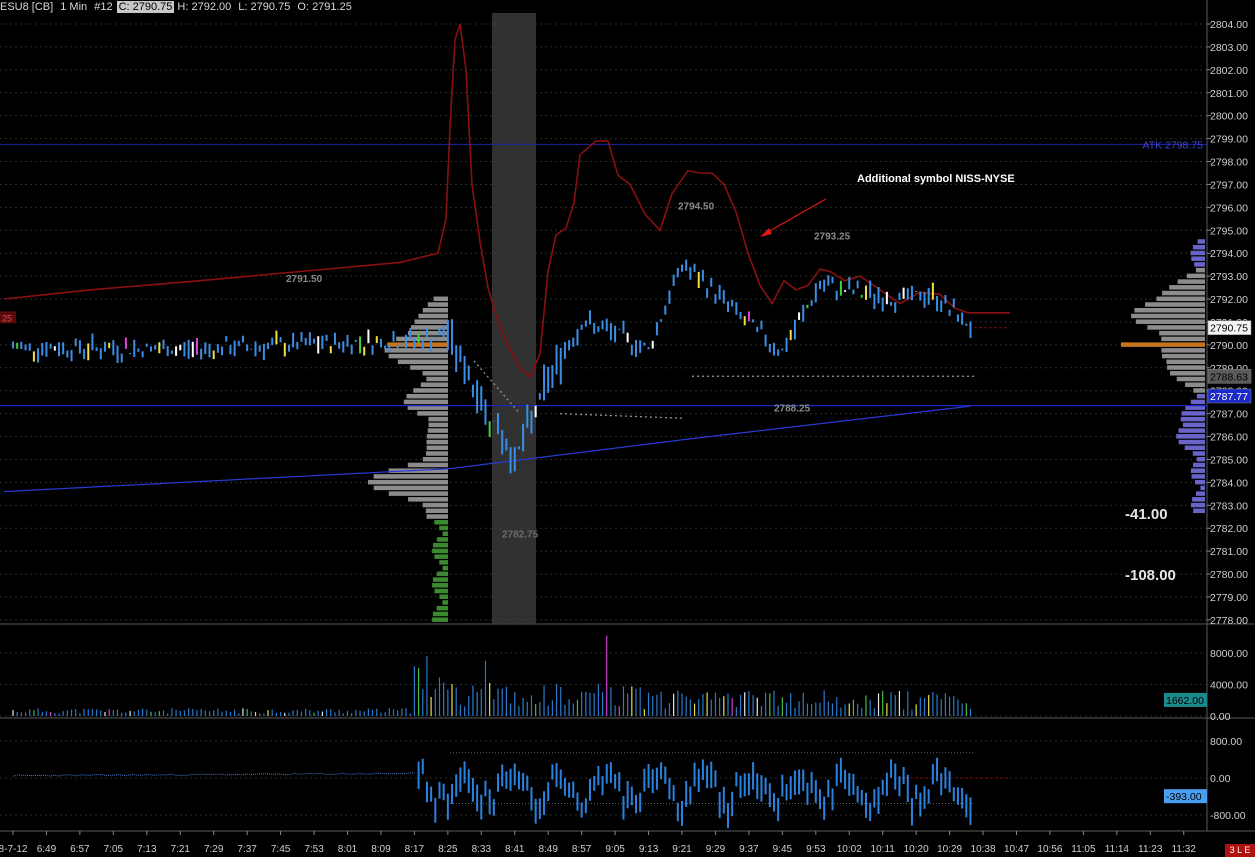 This screenshot has width=1255, height=857. I want to click on time-axis-label: 10:11, so click(883, 849).